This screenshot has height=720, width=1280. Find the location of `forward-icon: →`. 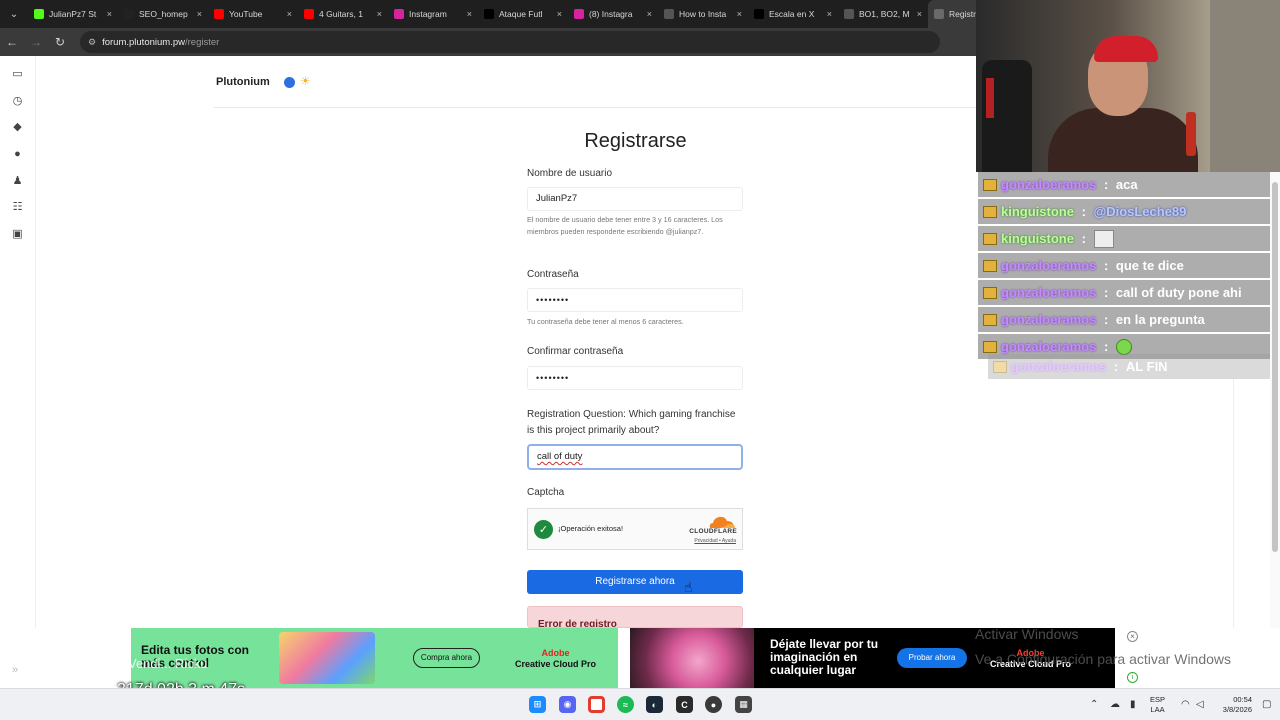

forward-icon: → is located at coordinates (36, 42).